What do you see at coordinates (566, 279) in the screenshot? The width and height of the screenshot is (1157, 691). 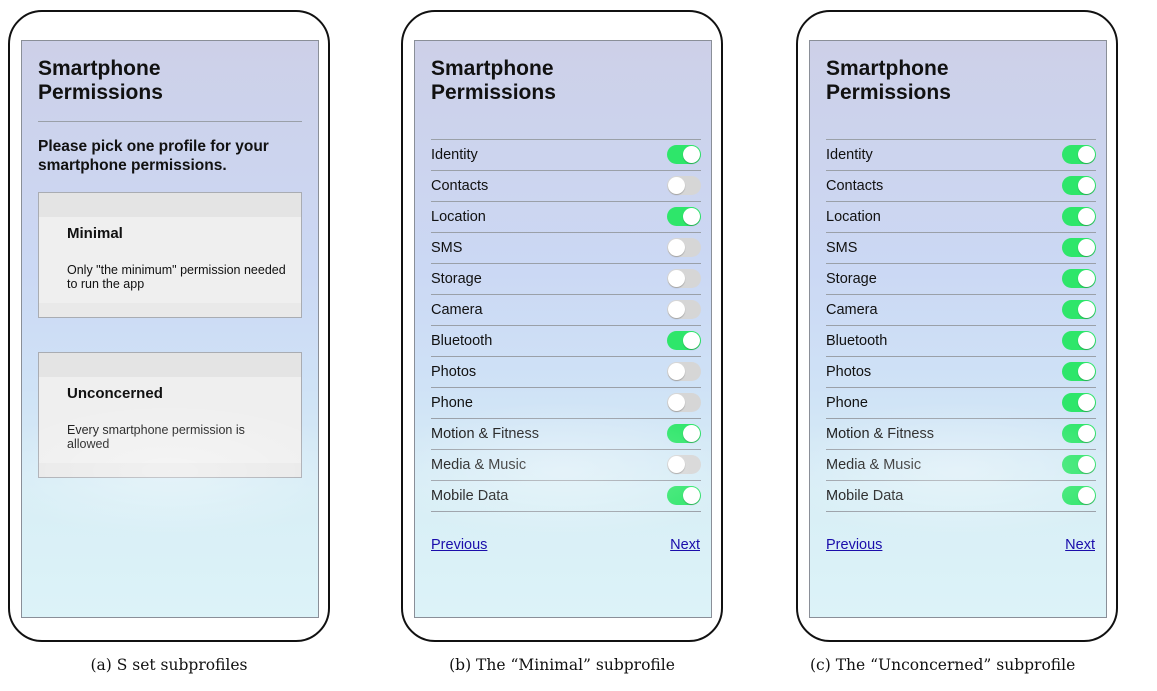 I see `permission-row: Storage` at bounding box center [566, 279].